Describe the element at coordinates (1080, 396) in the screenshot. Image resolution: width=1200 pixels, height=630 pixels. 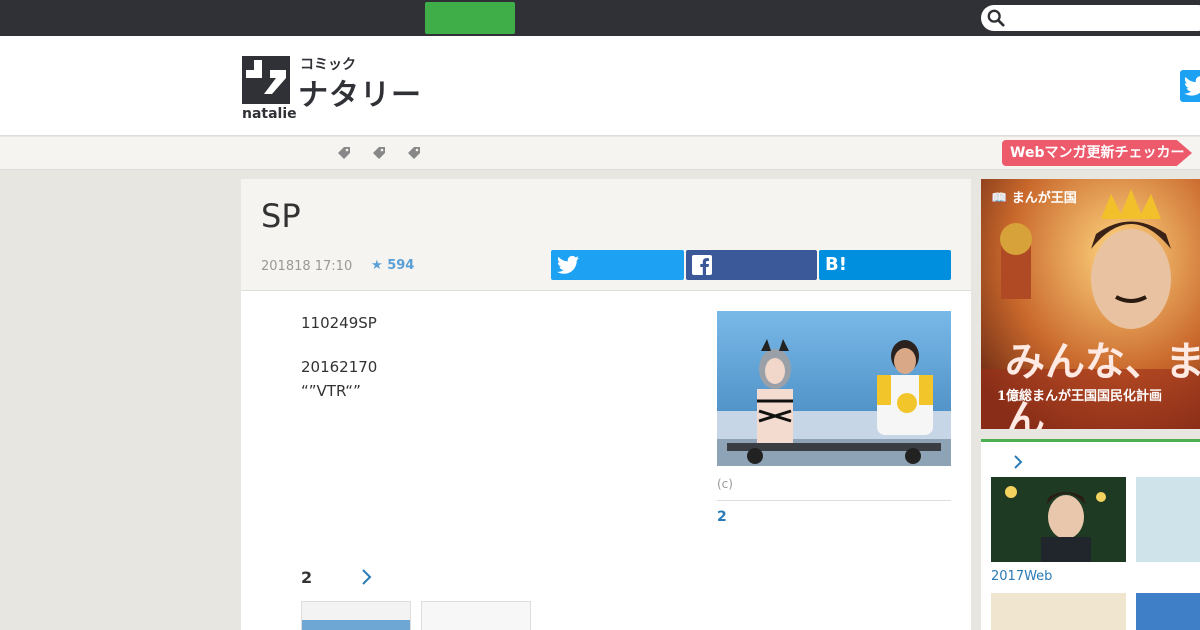
I see `ad-subline: 1億総まんが王国国民化計画` at that location.